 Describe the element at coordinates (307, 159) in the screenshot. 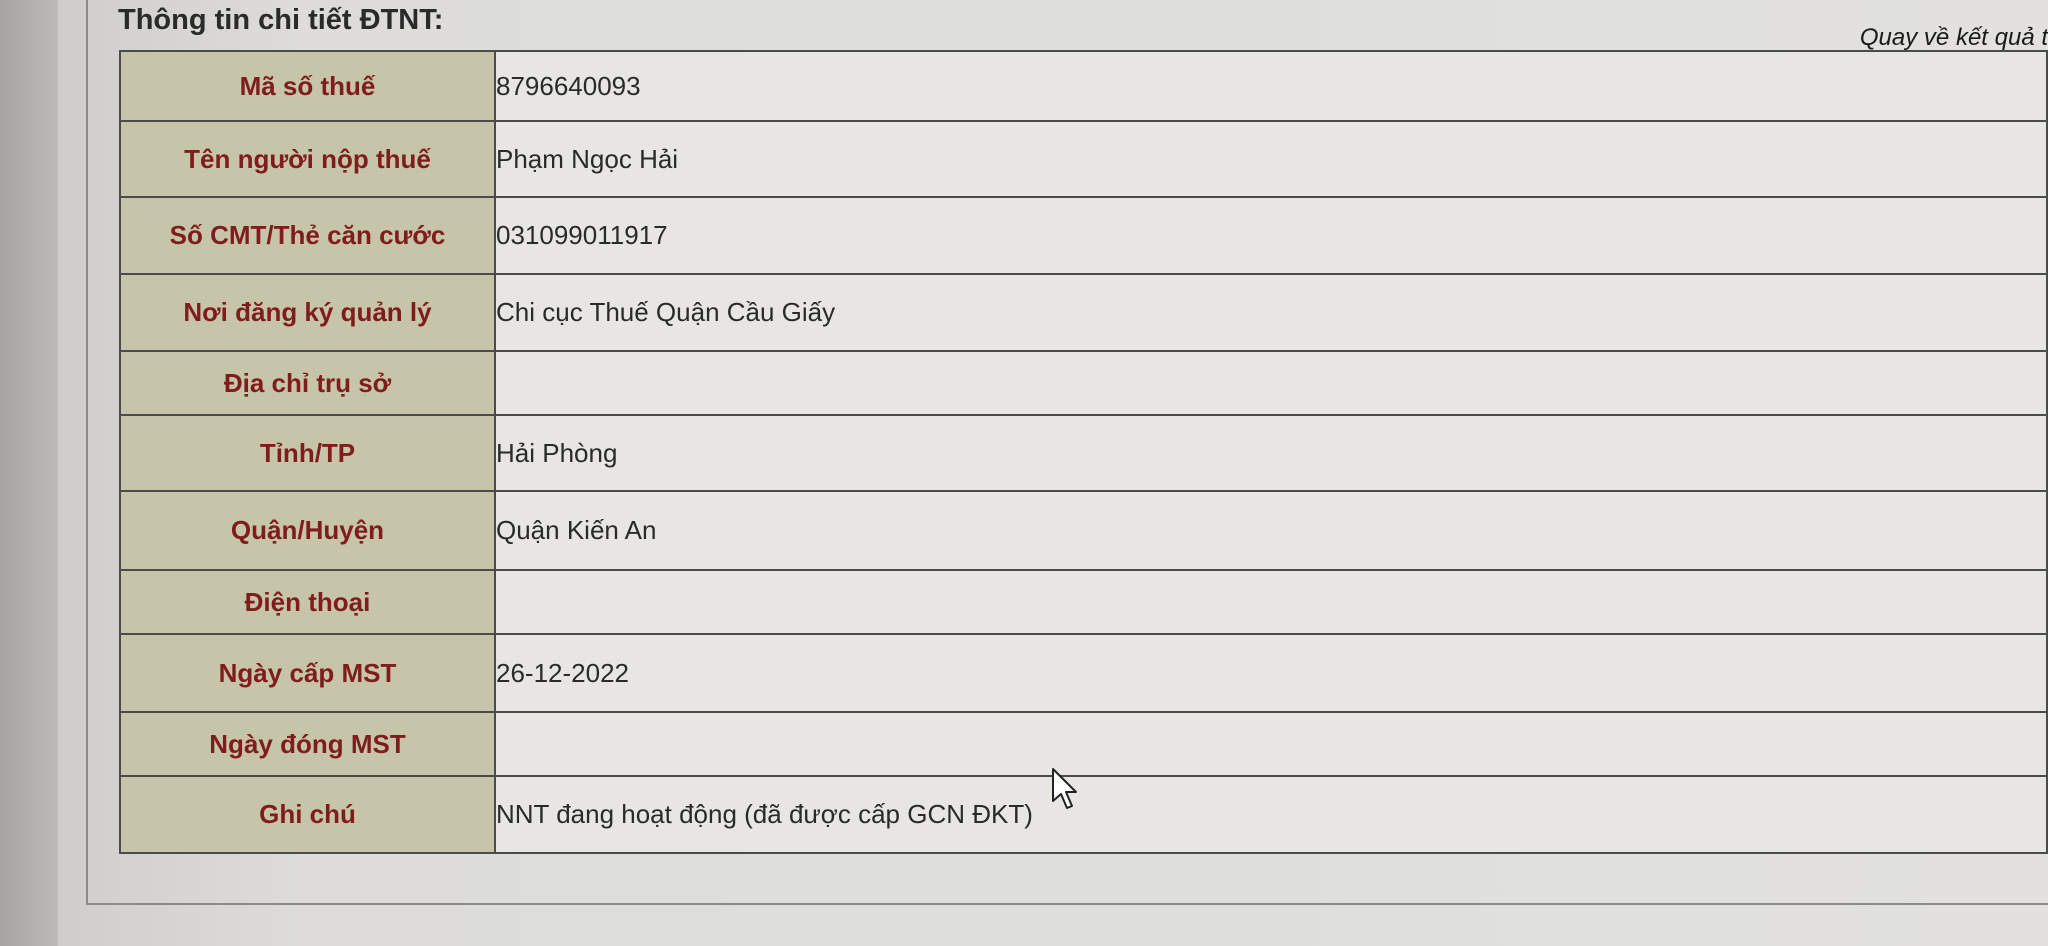

I see `label-taxpayer-name: Tên người nộp thuế` at that location.